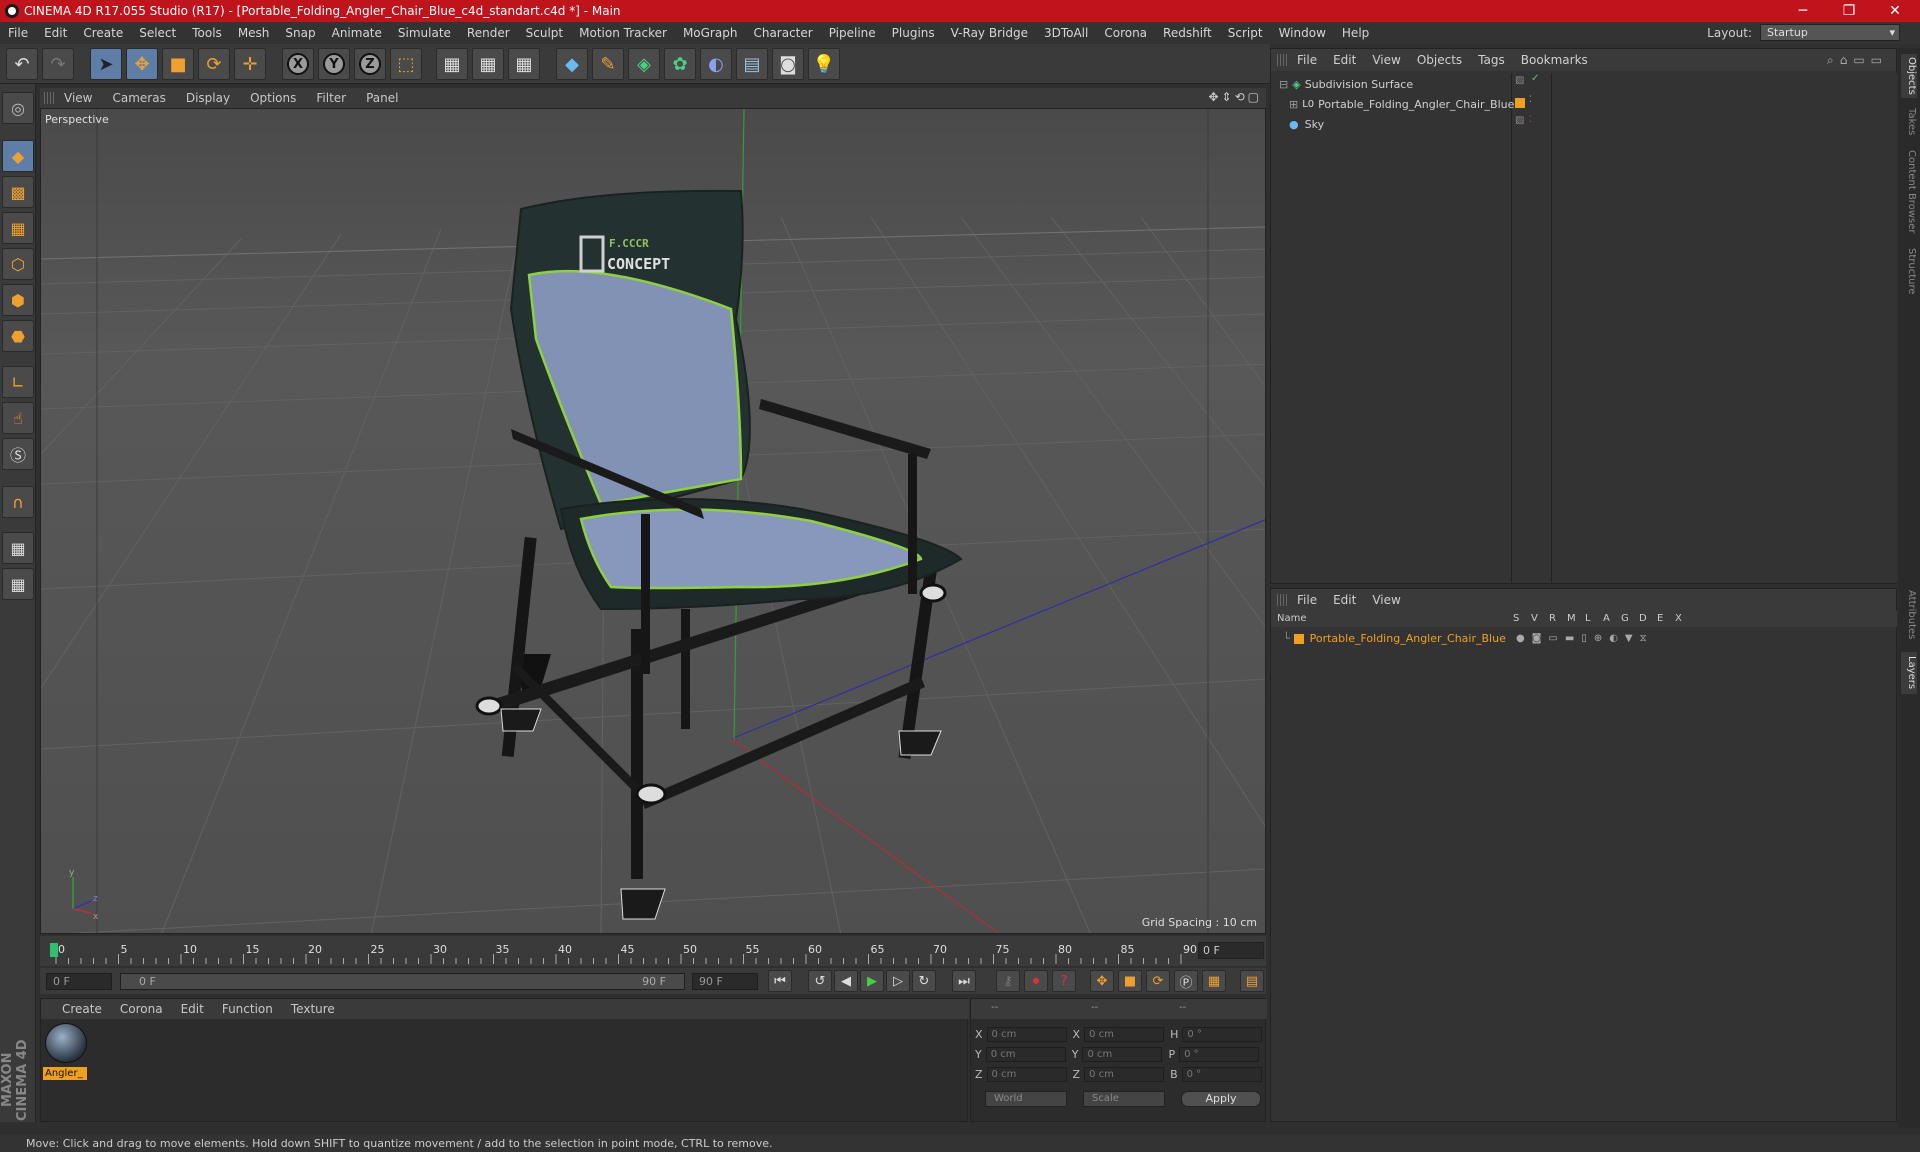 Image resolution: width=1920 pixels, height=1152 pixels. What do you see at coordinates (1252, 981) in the screenshot?
I see `timeline-window-icon: ▤` at bounding box center [1252, 981].